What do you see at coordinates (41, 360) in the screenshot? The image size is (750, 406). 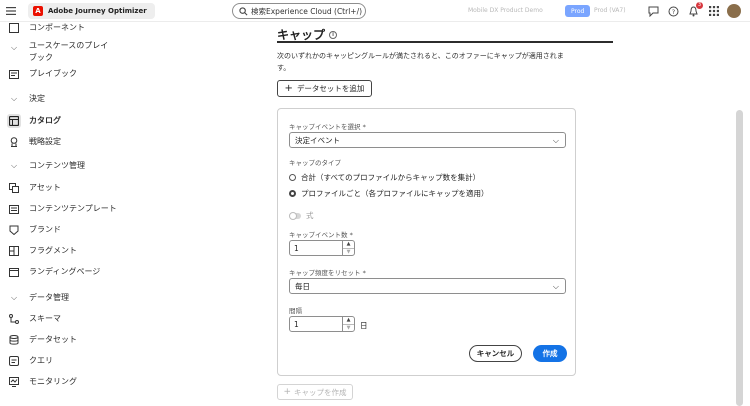 I see `sidebar-item-label: クエリ` at bounding box center [41, 360].